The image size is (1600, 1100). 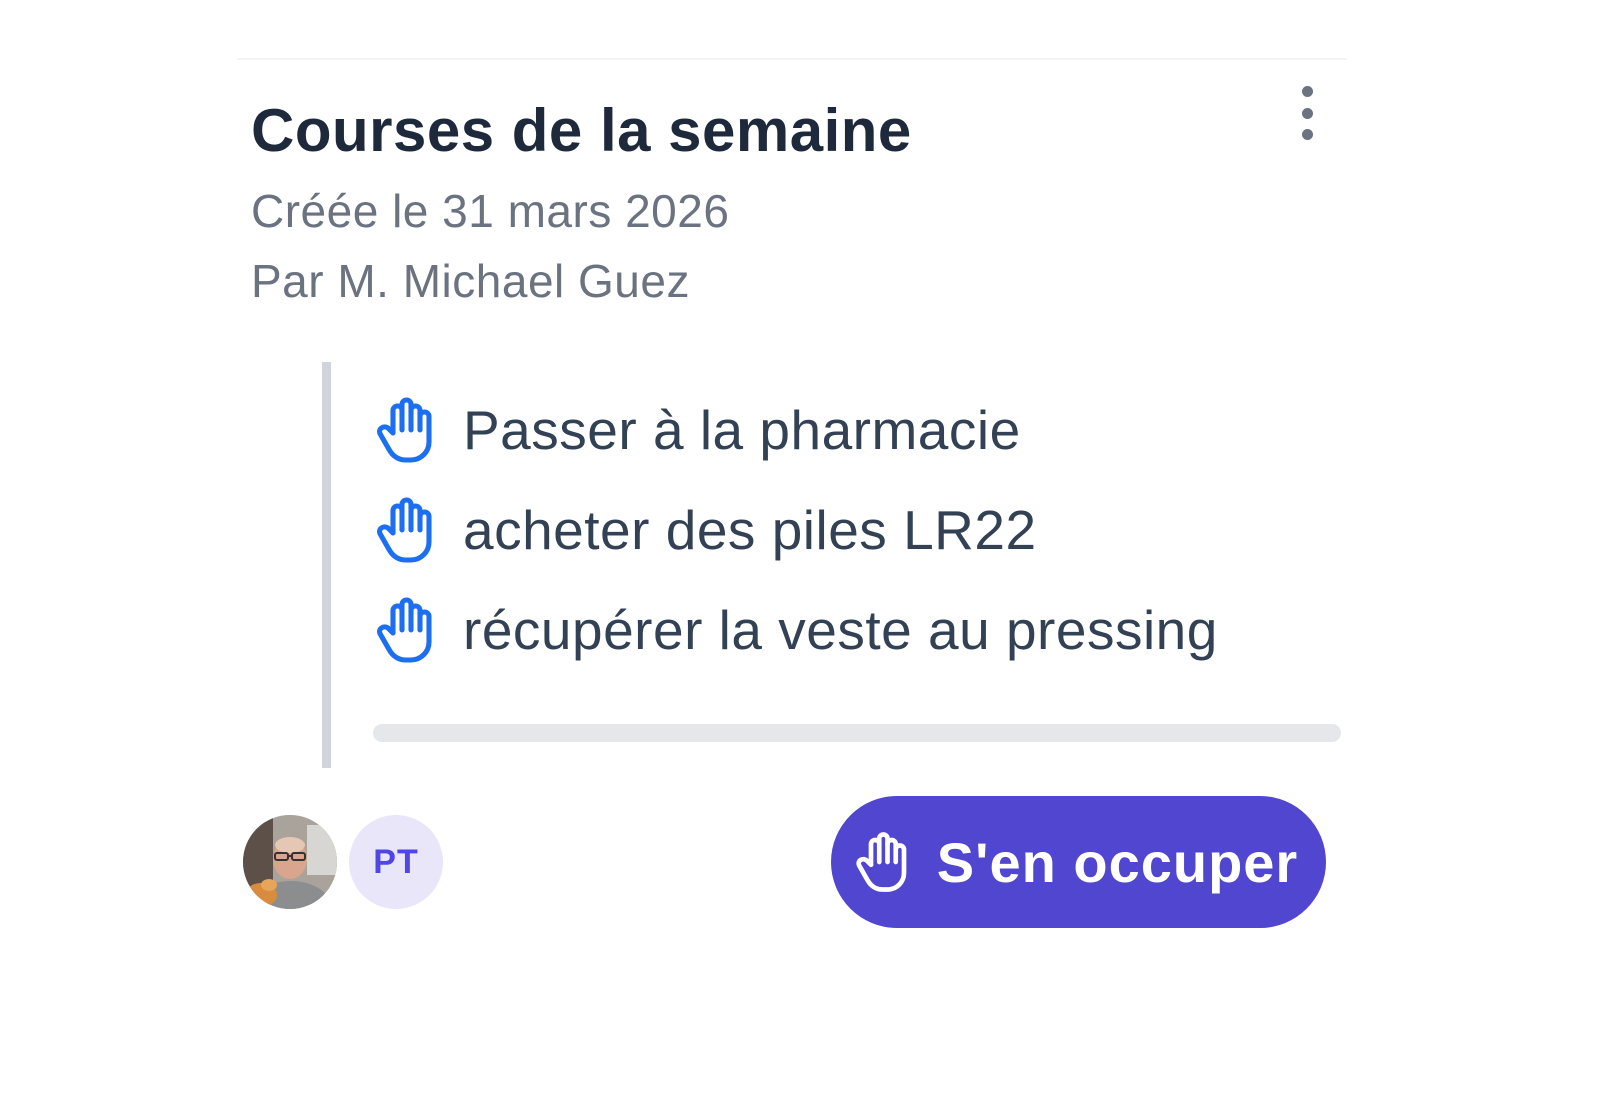 I want to click on task-item: acheter des piles LR22, so click(x=703, y=530).